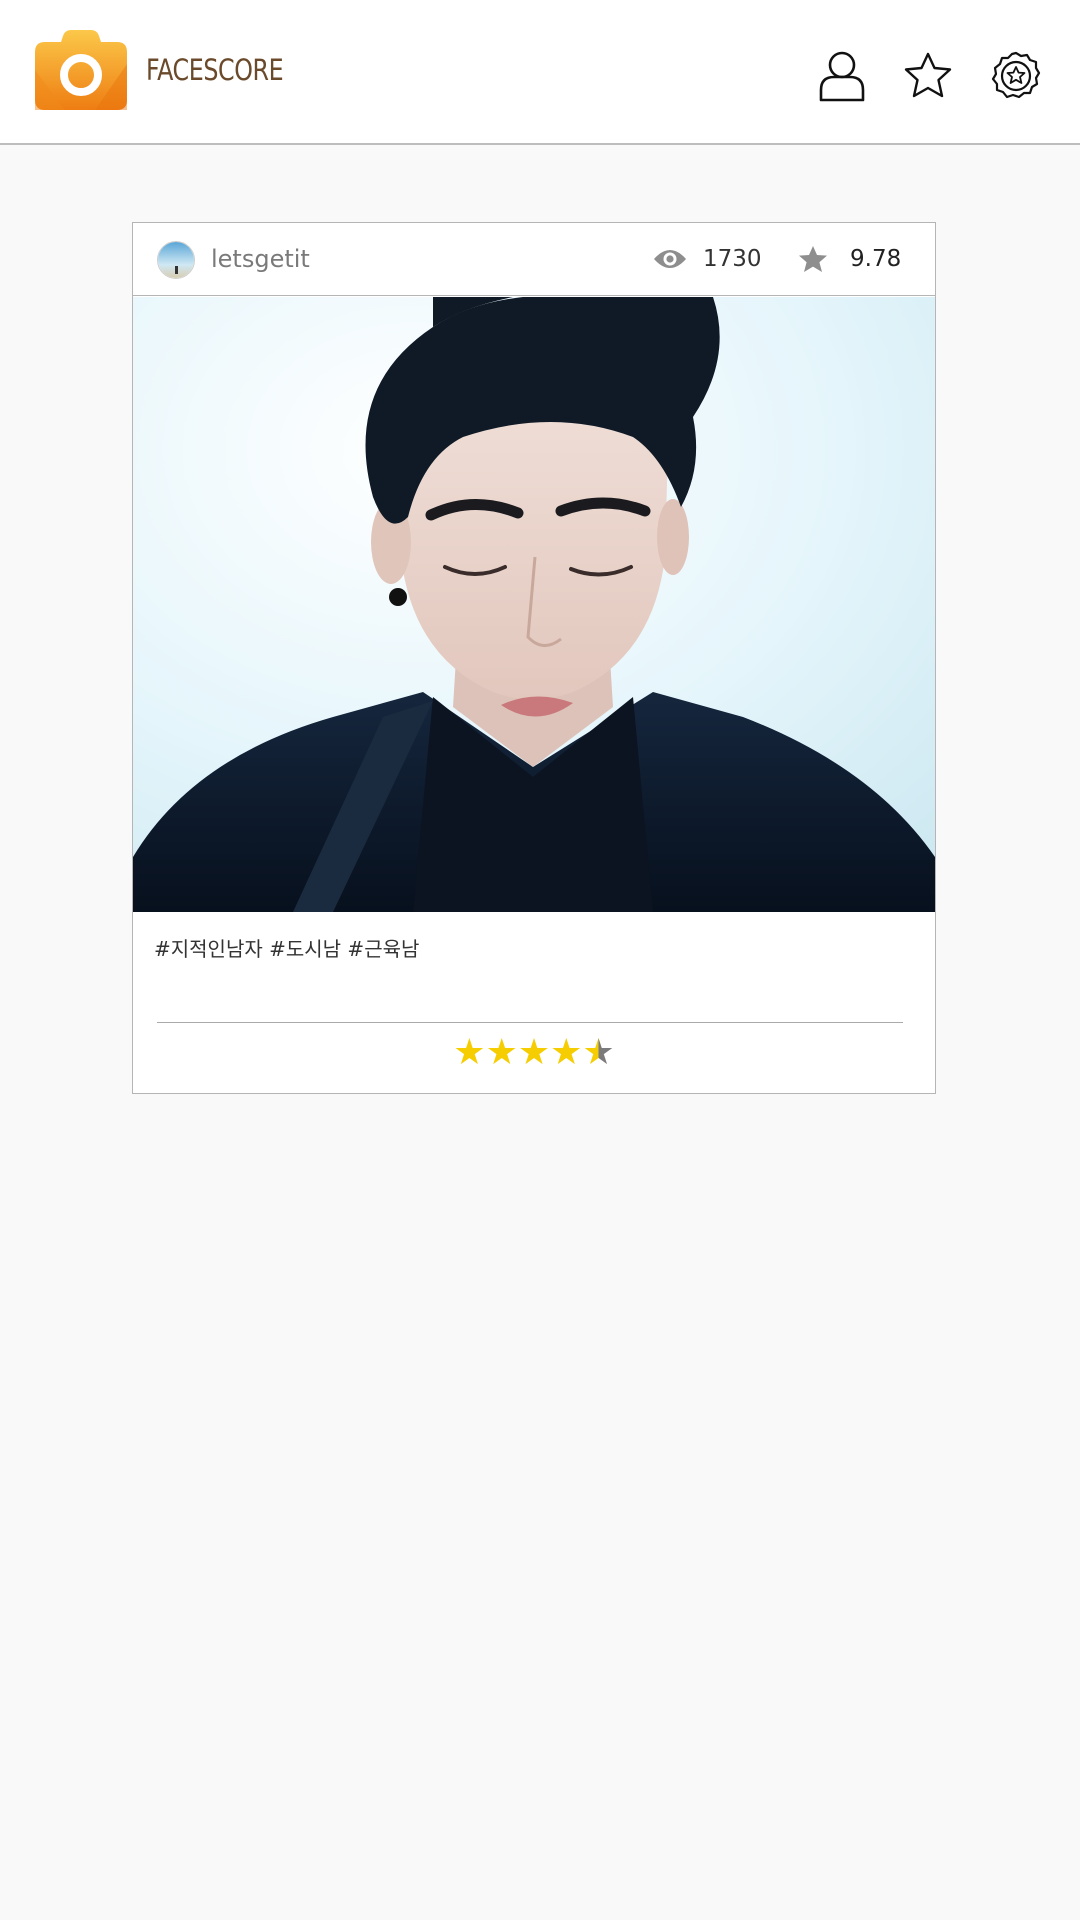 The height and width of the screenshot is (1920, 1080). I want to click on favorites-button, so click(928, 76).